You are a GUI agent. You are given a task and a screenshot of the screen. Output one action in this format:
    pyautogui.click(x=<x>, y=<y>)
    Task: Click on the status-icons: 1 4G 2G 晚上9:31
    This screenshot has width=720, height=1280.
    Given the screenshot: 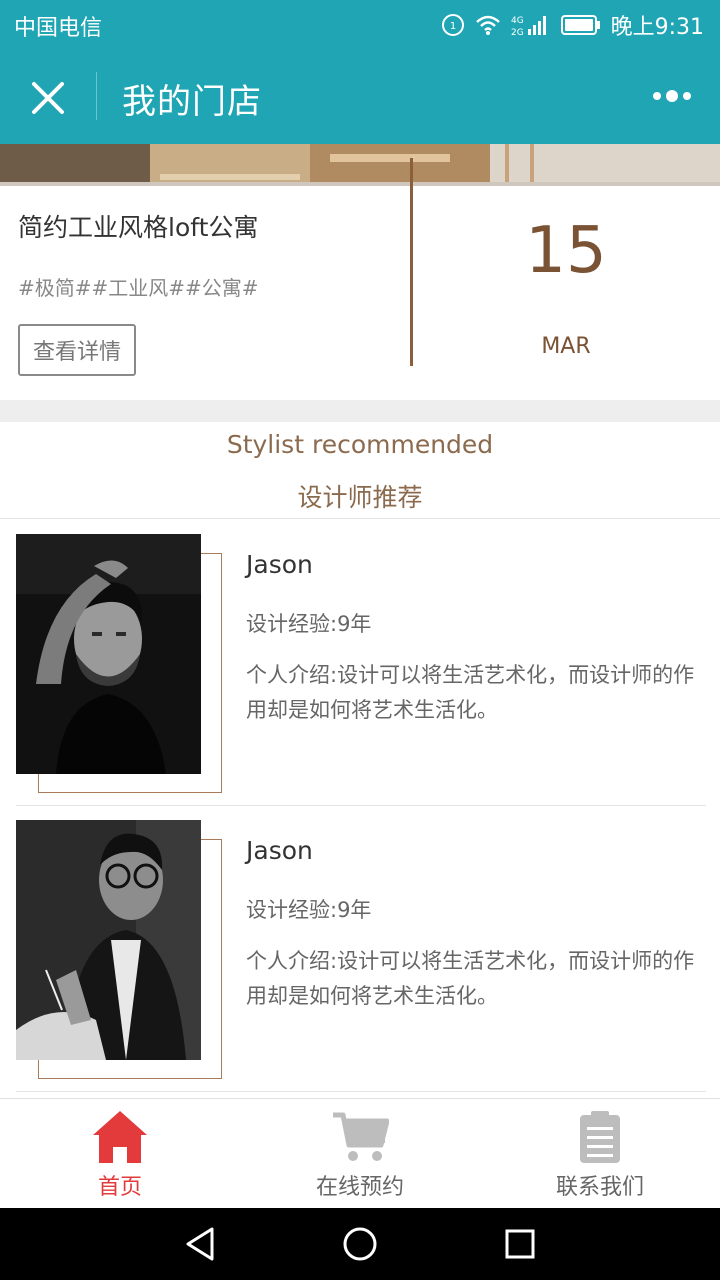 What is the action you would take?
    pyautogui.click(x=572, y=25)
    